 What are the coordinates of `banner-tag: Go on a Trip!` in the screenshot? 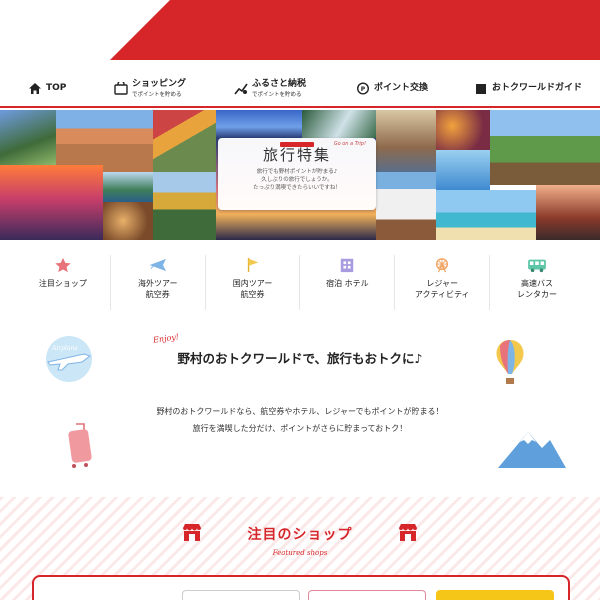 It's located at (349, 144).